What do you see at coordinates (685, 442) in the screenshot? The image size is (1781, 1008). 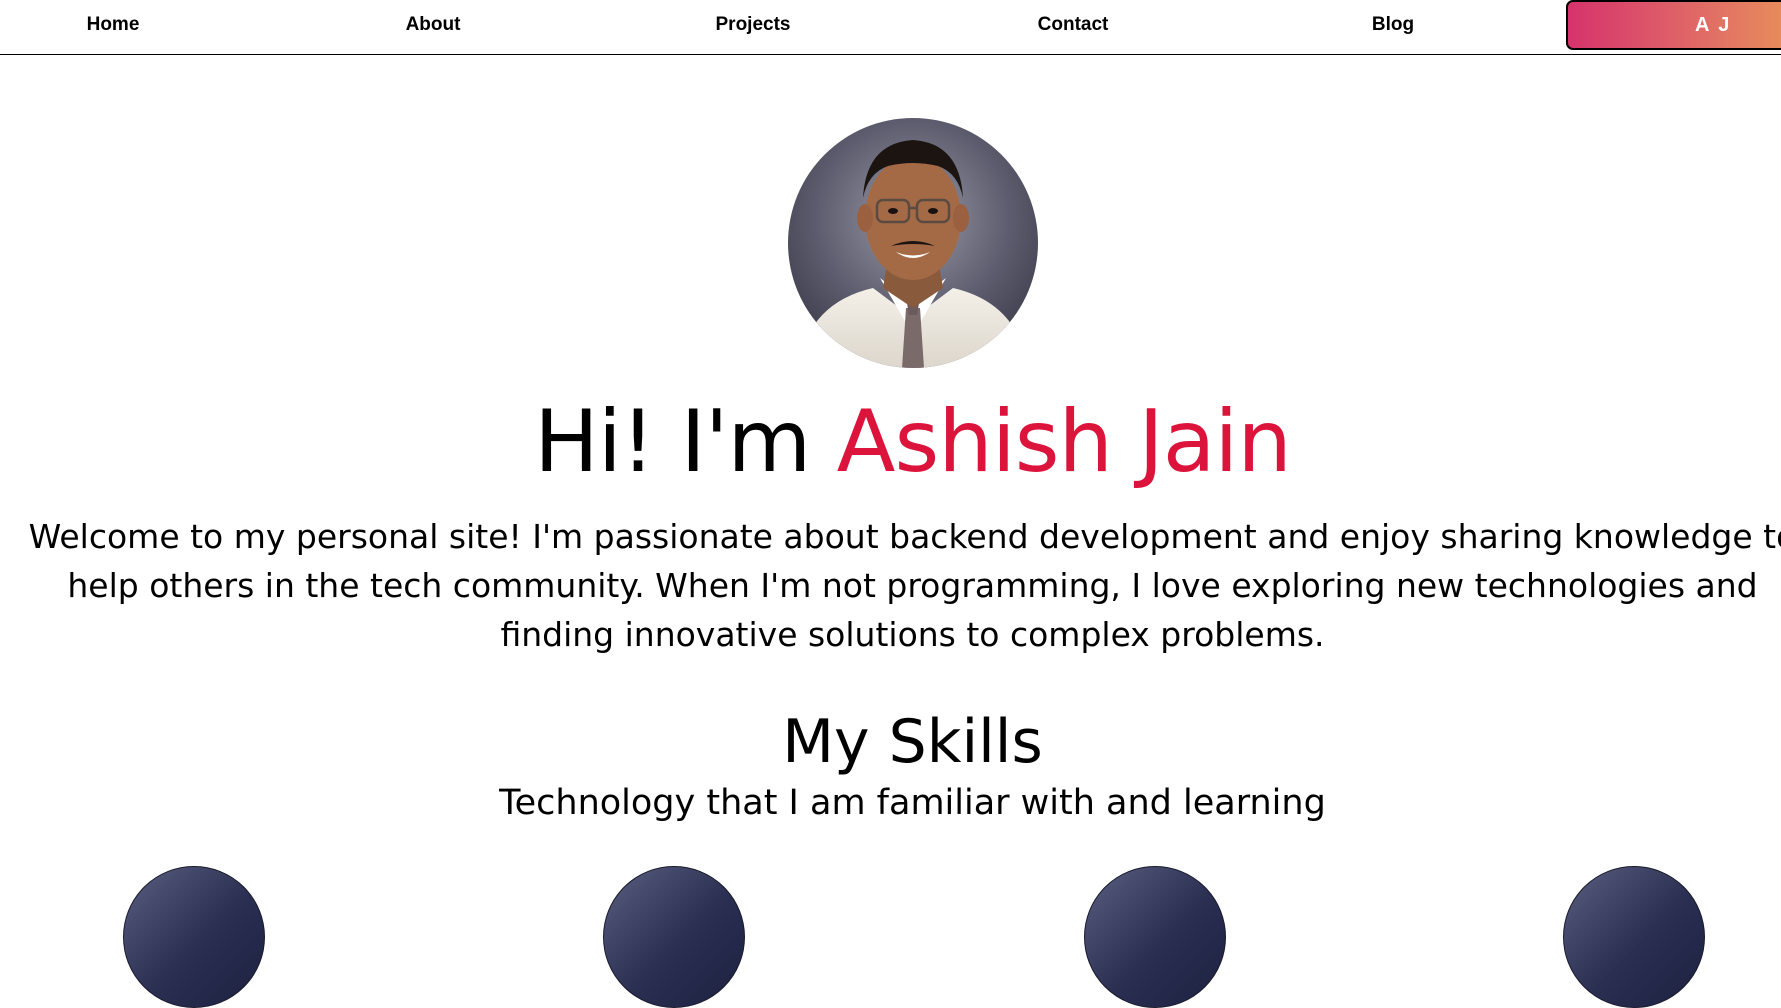 I see `greeting-prefix: Hi! I'm` at bounding box center [685, 442].